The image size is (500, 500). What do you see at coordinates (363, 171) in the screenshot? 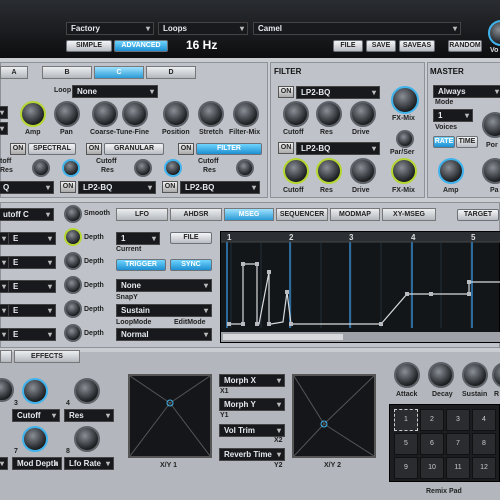
I see `filter-b-drive-knob` at bounding box center [363, 171].